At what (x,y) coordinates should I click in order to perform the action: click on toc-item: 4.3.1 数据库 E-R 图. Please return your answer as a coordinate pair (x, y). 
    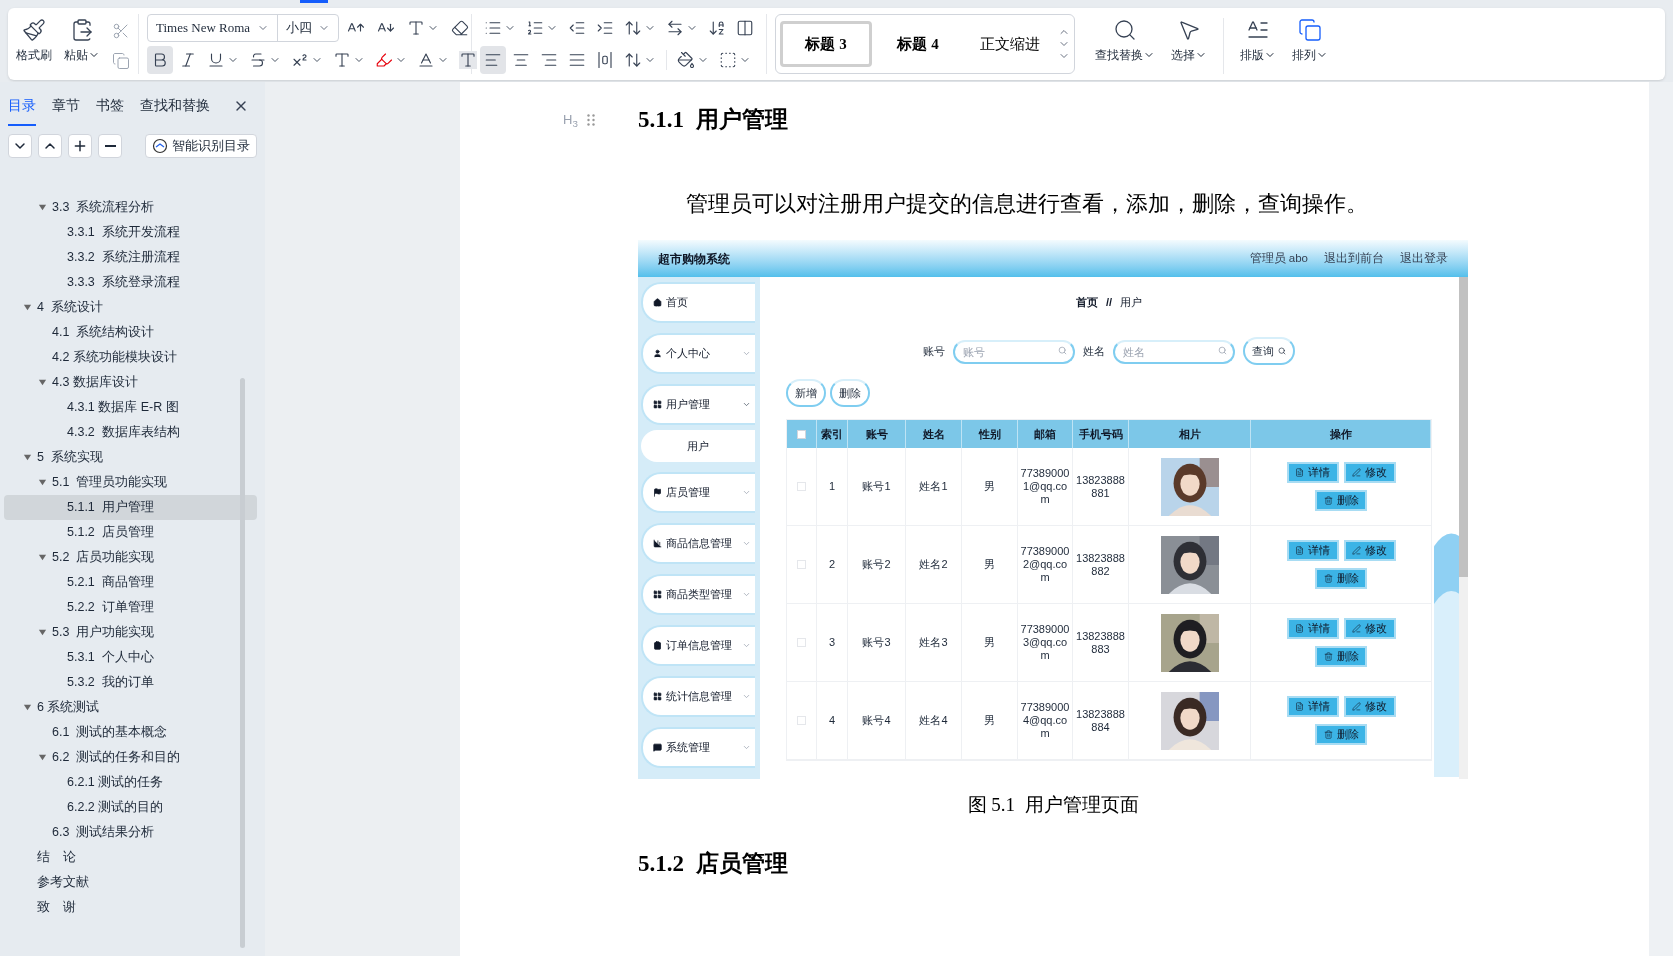
    Looking at the image, I should click on (130, 407).